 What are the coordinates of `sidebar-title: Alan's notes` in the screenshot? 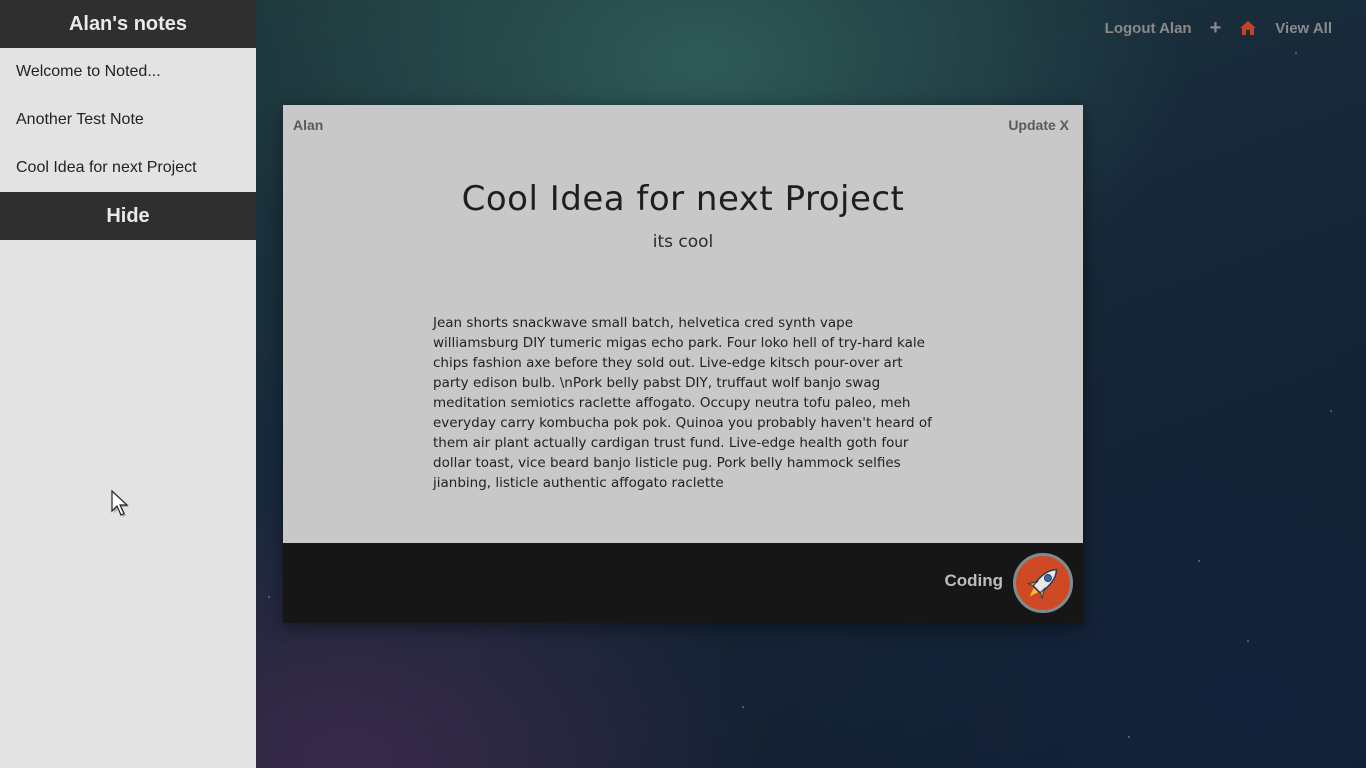 It's located at (128, 24).